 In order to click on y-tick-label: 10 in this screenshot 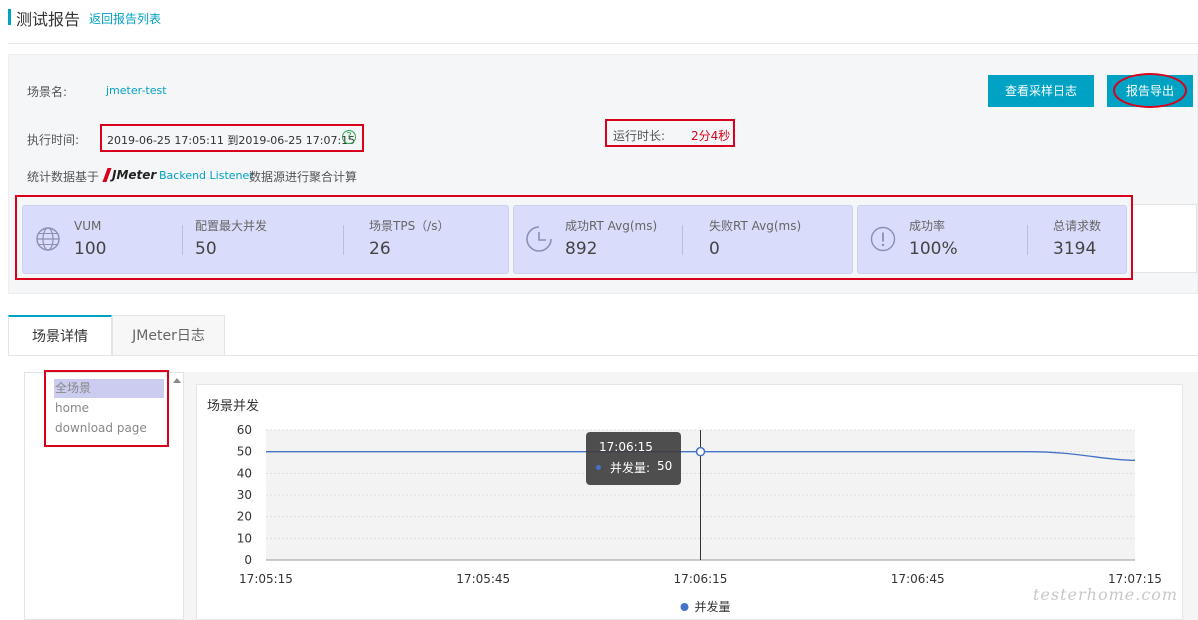, I will do `click(244, 538)`.